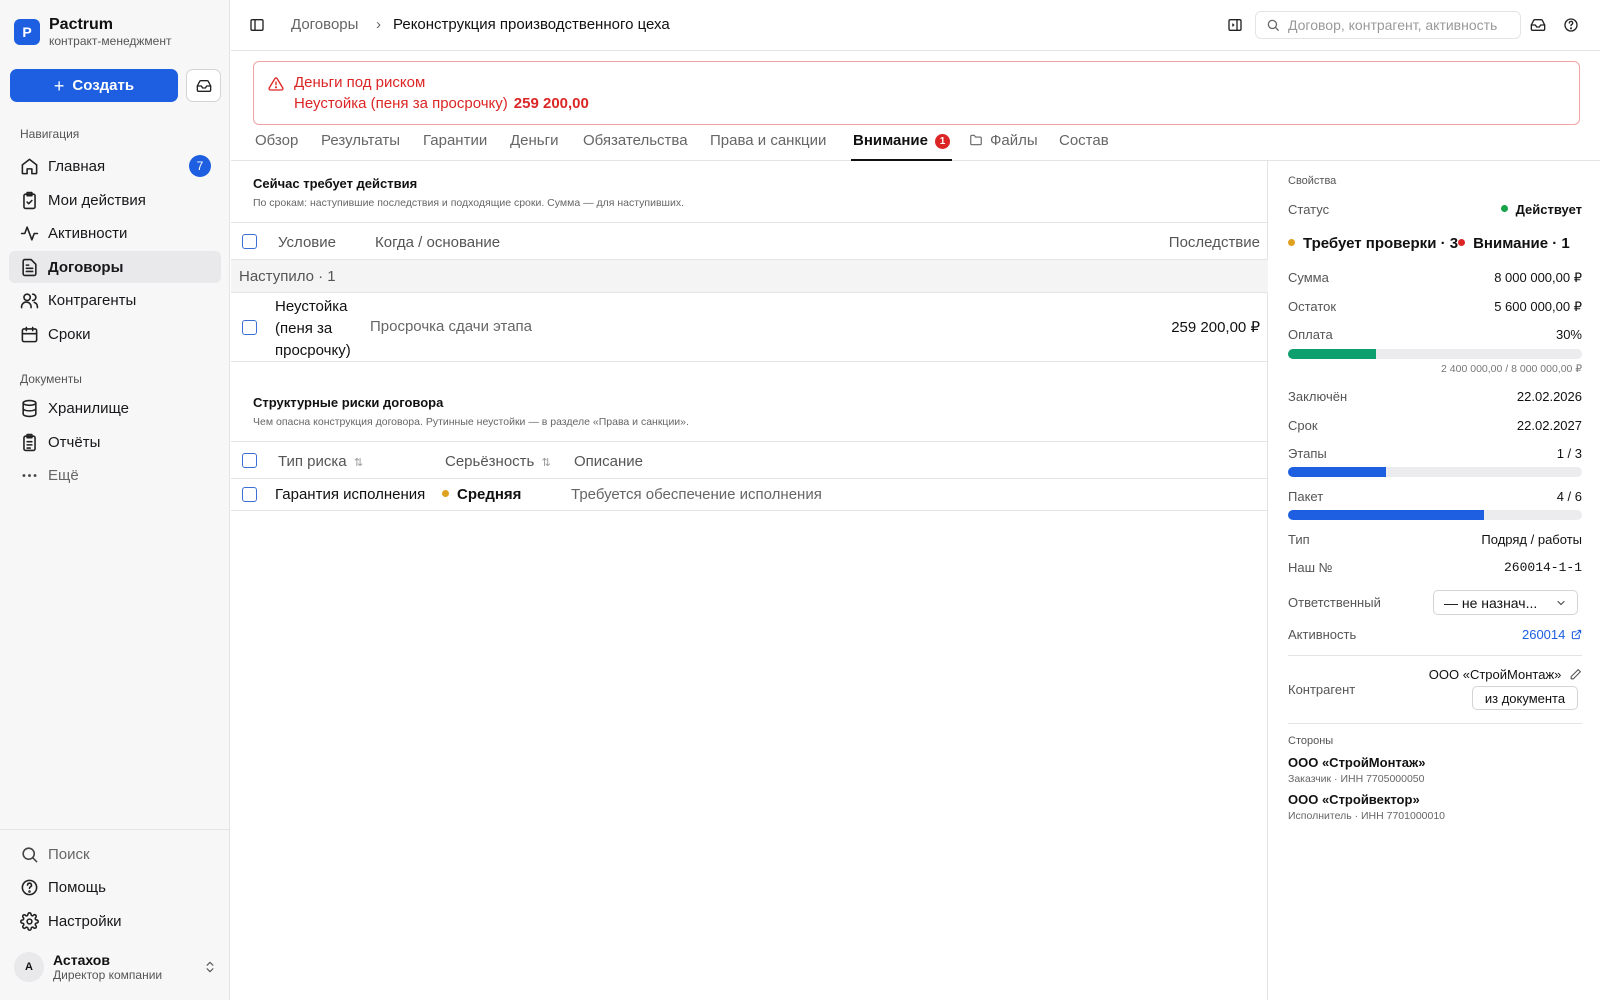  What do you see at coordinates (1569, 496) in the screenshot?
I see `package-value: 4 / 6` at bounding box center [1569, 496].